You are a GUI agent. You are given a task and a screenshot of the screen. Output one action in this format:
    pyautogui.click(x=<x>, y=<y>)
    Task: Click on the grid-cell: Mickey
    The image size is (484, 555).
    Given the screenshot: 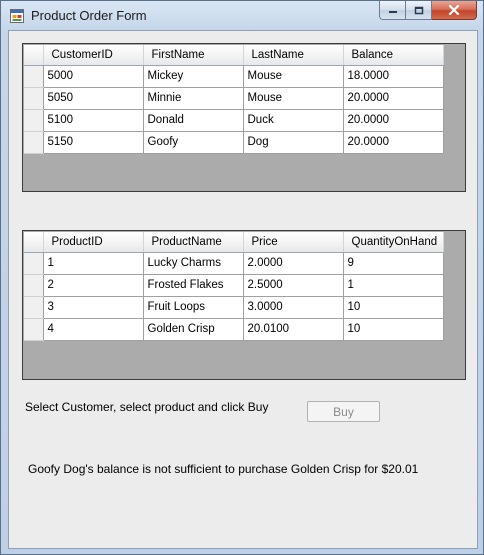 What is the action you would take?
    pyautogui.click(x=193, y=76)
    